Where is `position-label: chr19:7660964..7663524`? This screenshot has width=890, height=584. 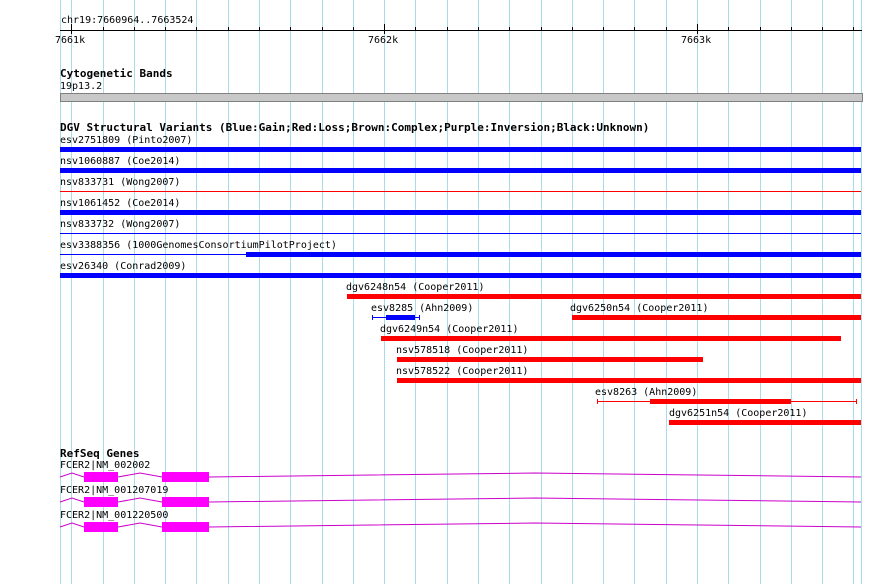
position-label: chr19:7660964..7663524 is located at coordinates (127, 20).